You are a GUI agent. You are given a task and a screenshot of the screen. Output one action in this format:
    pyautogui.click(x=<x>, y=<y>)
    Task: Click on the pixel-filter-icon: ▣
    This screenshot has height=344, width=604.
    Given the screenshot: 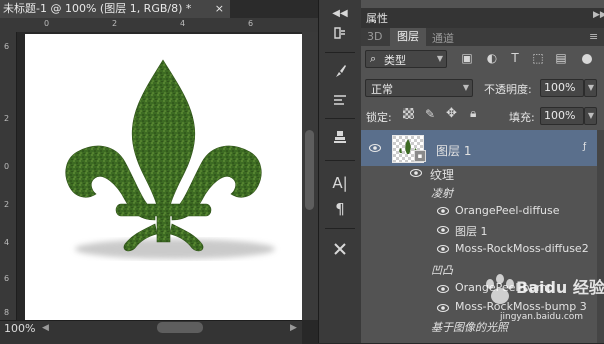 What is the action you would take?
    pyautogui.click(x=467, y=58)
    